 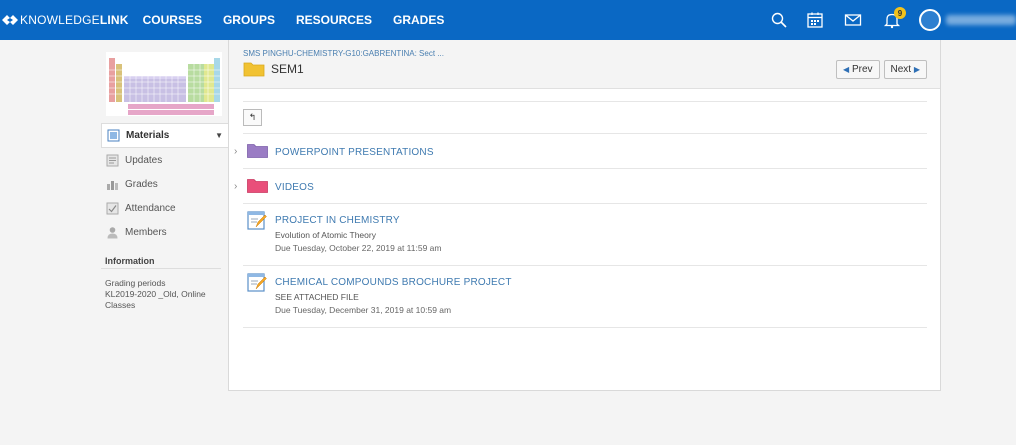 What do you see at coordinates (354, 152) in the screenshot?
I see `item-title: POWERPOINT PRESENTATIONS` at bounding box center [354, 152].